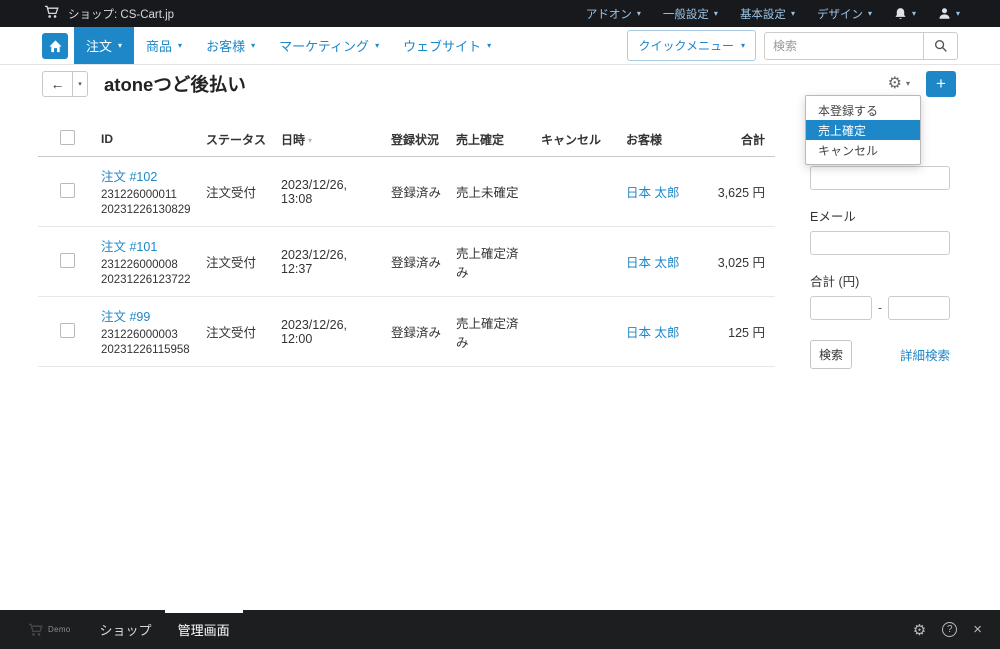 This screenshot has height=649, width=1000. Describe the element at coordinates (660, 139) in the screenshot. I see `column-header-customer: お客様` at that location.